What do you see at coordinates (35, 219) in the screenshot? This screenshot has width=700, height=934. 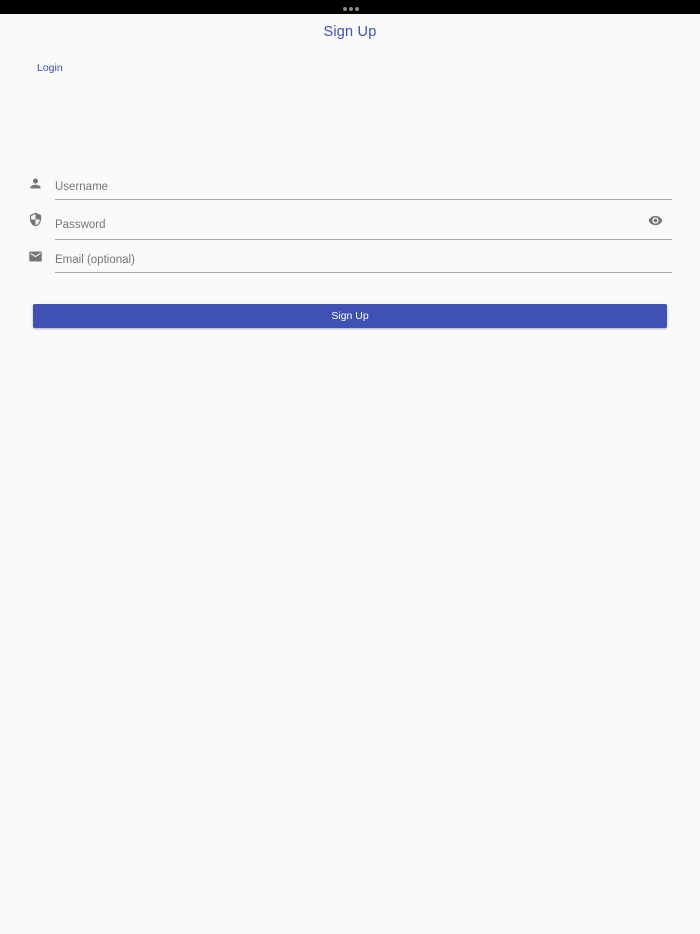 I see `shield-icon` at bounding box center [35, 219].